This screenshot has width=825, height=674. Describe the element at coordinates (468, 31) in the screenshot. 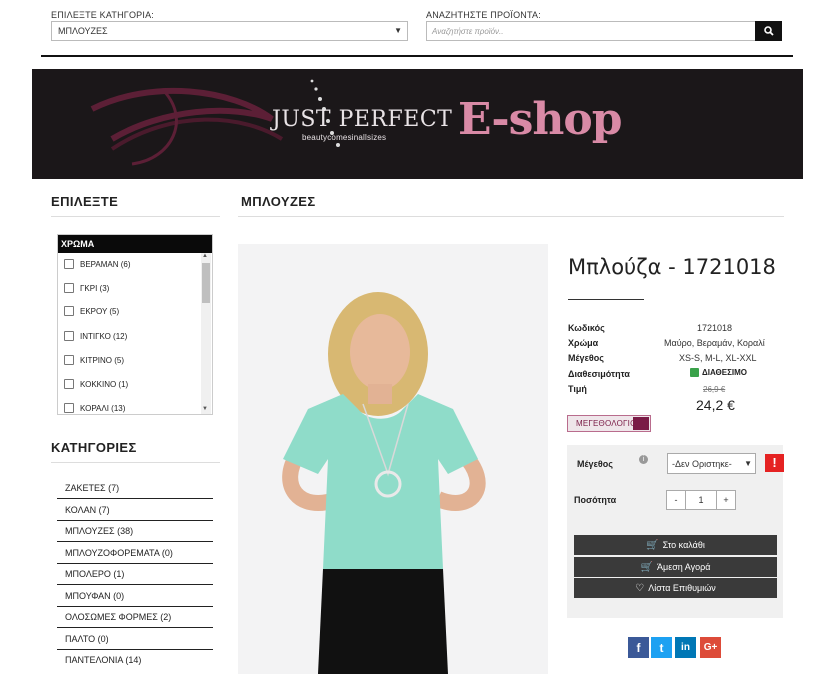

I see `search-placeholder: Αναζητήστε προϊόν..` at that location.